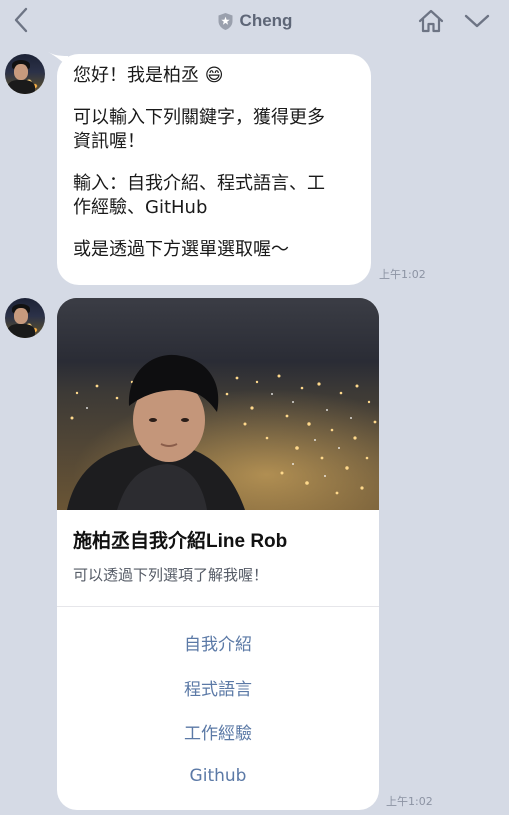  I want to click on message-line: 或是透過下方選單選取喔～, so click(181, 249).